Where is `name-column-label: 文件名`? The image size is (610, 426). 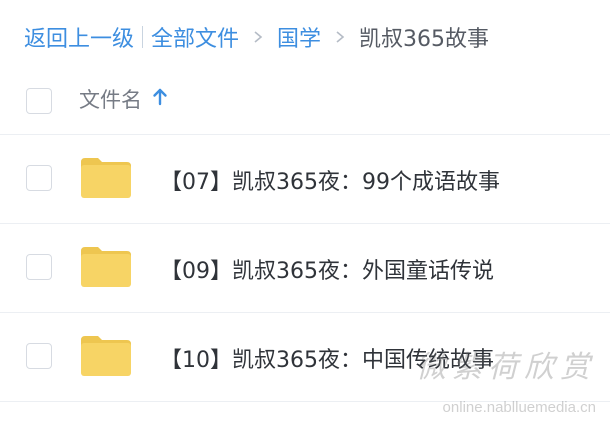
name-column-label: 文件名 is located at coordinates (110, 100).